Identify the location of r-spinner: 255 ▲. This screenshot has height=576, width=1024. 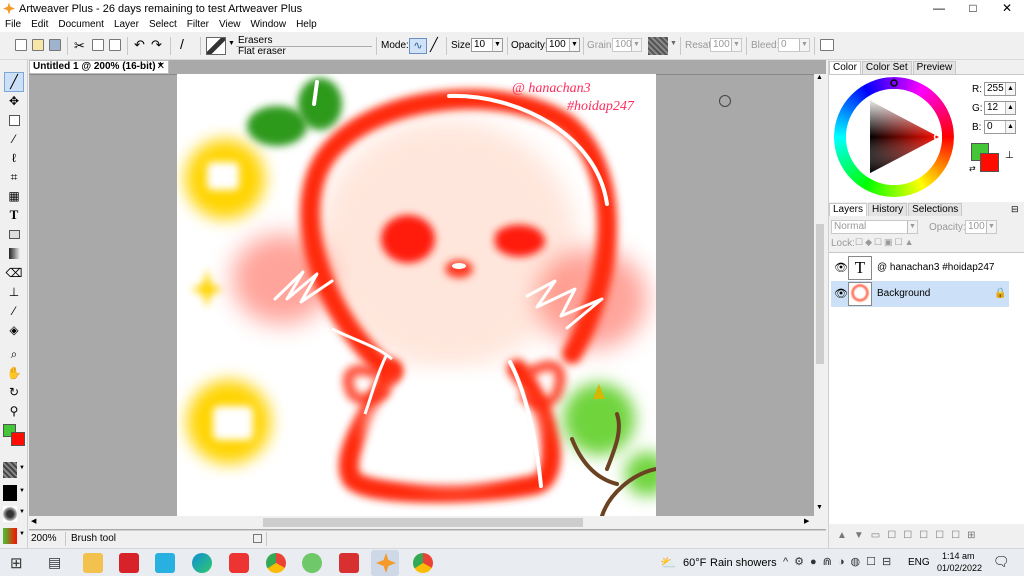
(1000, 89).